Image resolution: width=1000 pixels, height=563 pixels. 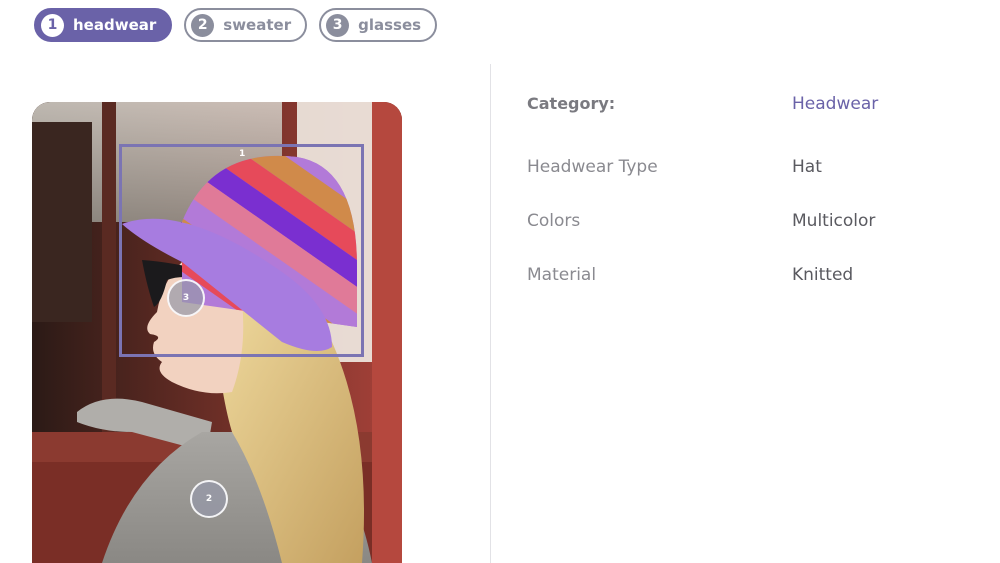 What do you see at coordinates (241, 250) in the screenshot?
I see `headwear-bounding-box: 1` at bounding box center [241, 250].